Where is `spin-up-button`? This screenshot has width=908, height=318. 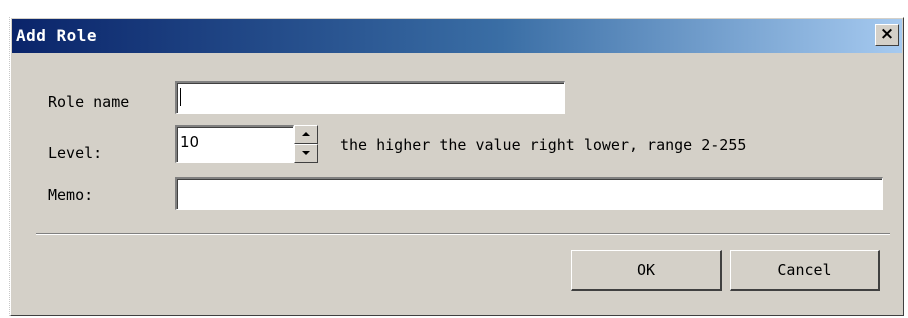 spin-up-button is located at coordinates (306, 134).